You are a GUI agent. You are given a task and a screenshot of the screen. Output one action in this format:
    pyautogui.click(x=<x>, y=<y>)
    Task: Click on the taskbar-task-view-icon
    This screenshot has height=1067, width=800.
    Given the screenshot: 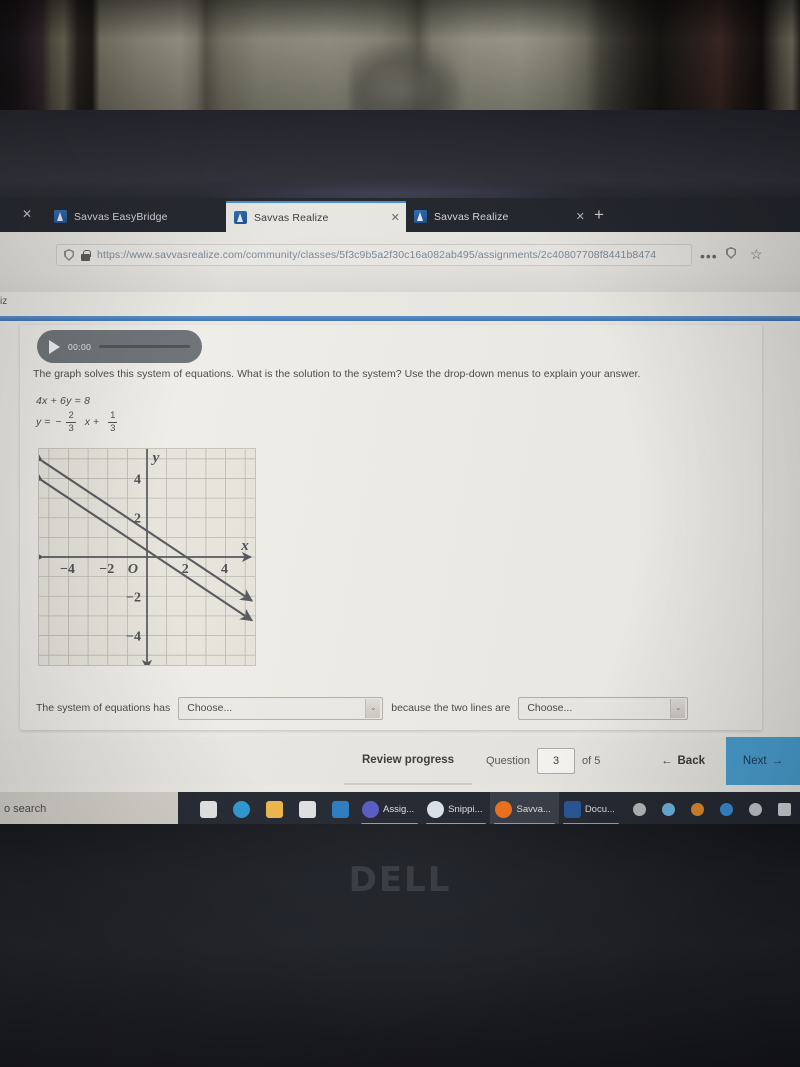 What is the action you would take?
    pyautogui.click(x=208, y=809)
    